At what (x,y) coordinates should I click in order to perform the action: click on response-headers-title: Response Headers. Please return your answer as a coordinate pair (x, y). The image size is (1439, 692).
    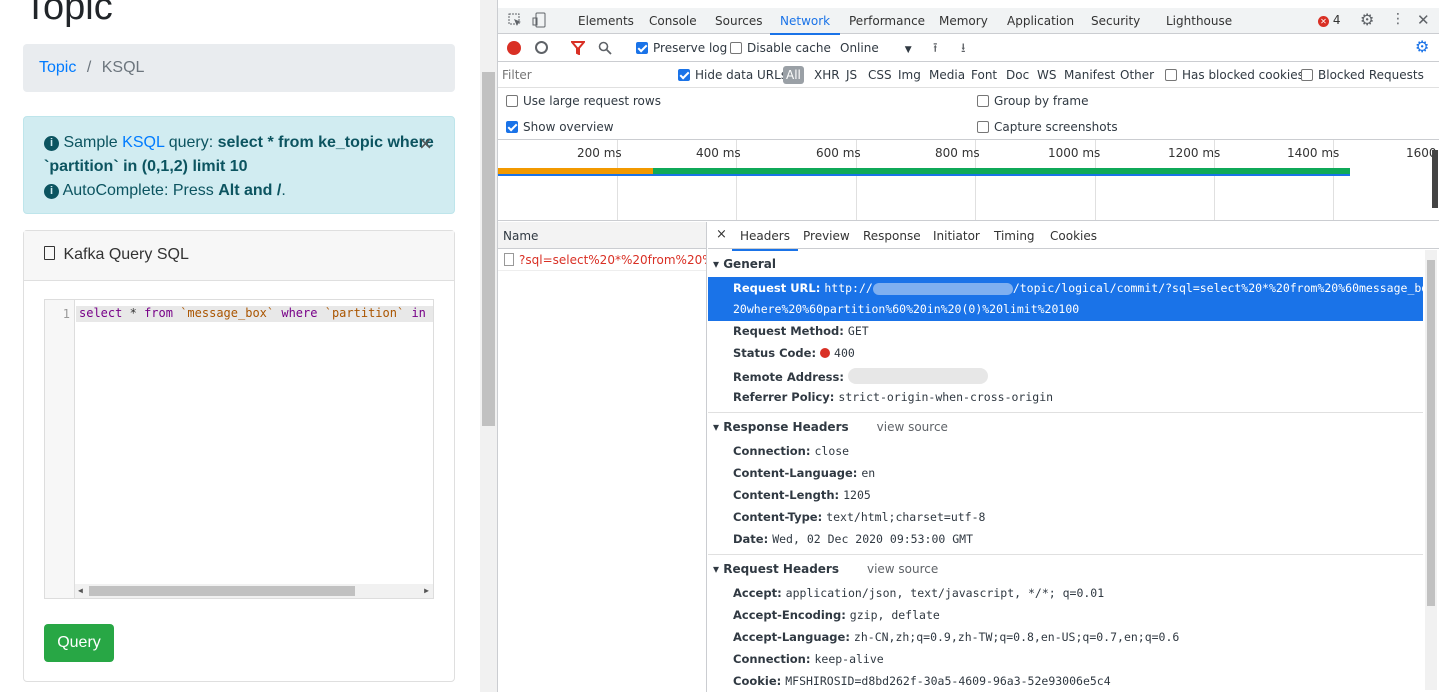
    Looking at the image, I should click on (786, 427).